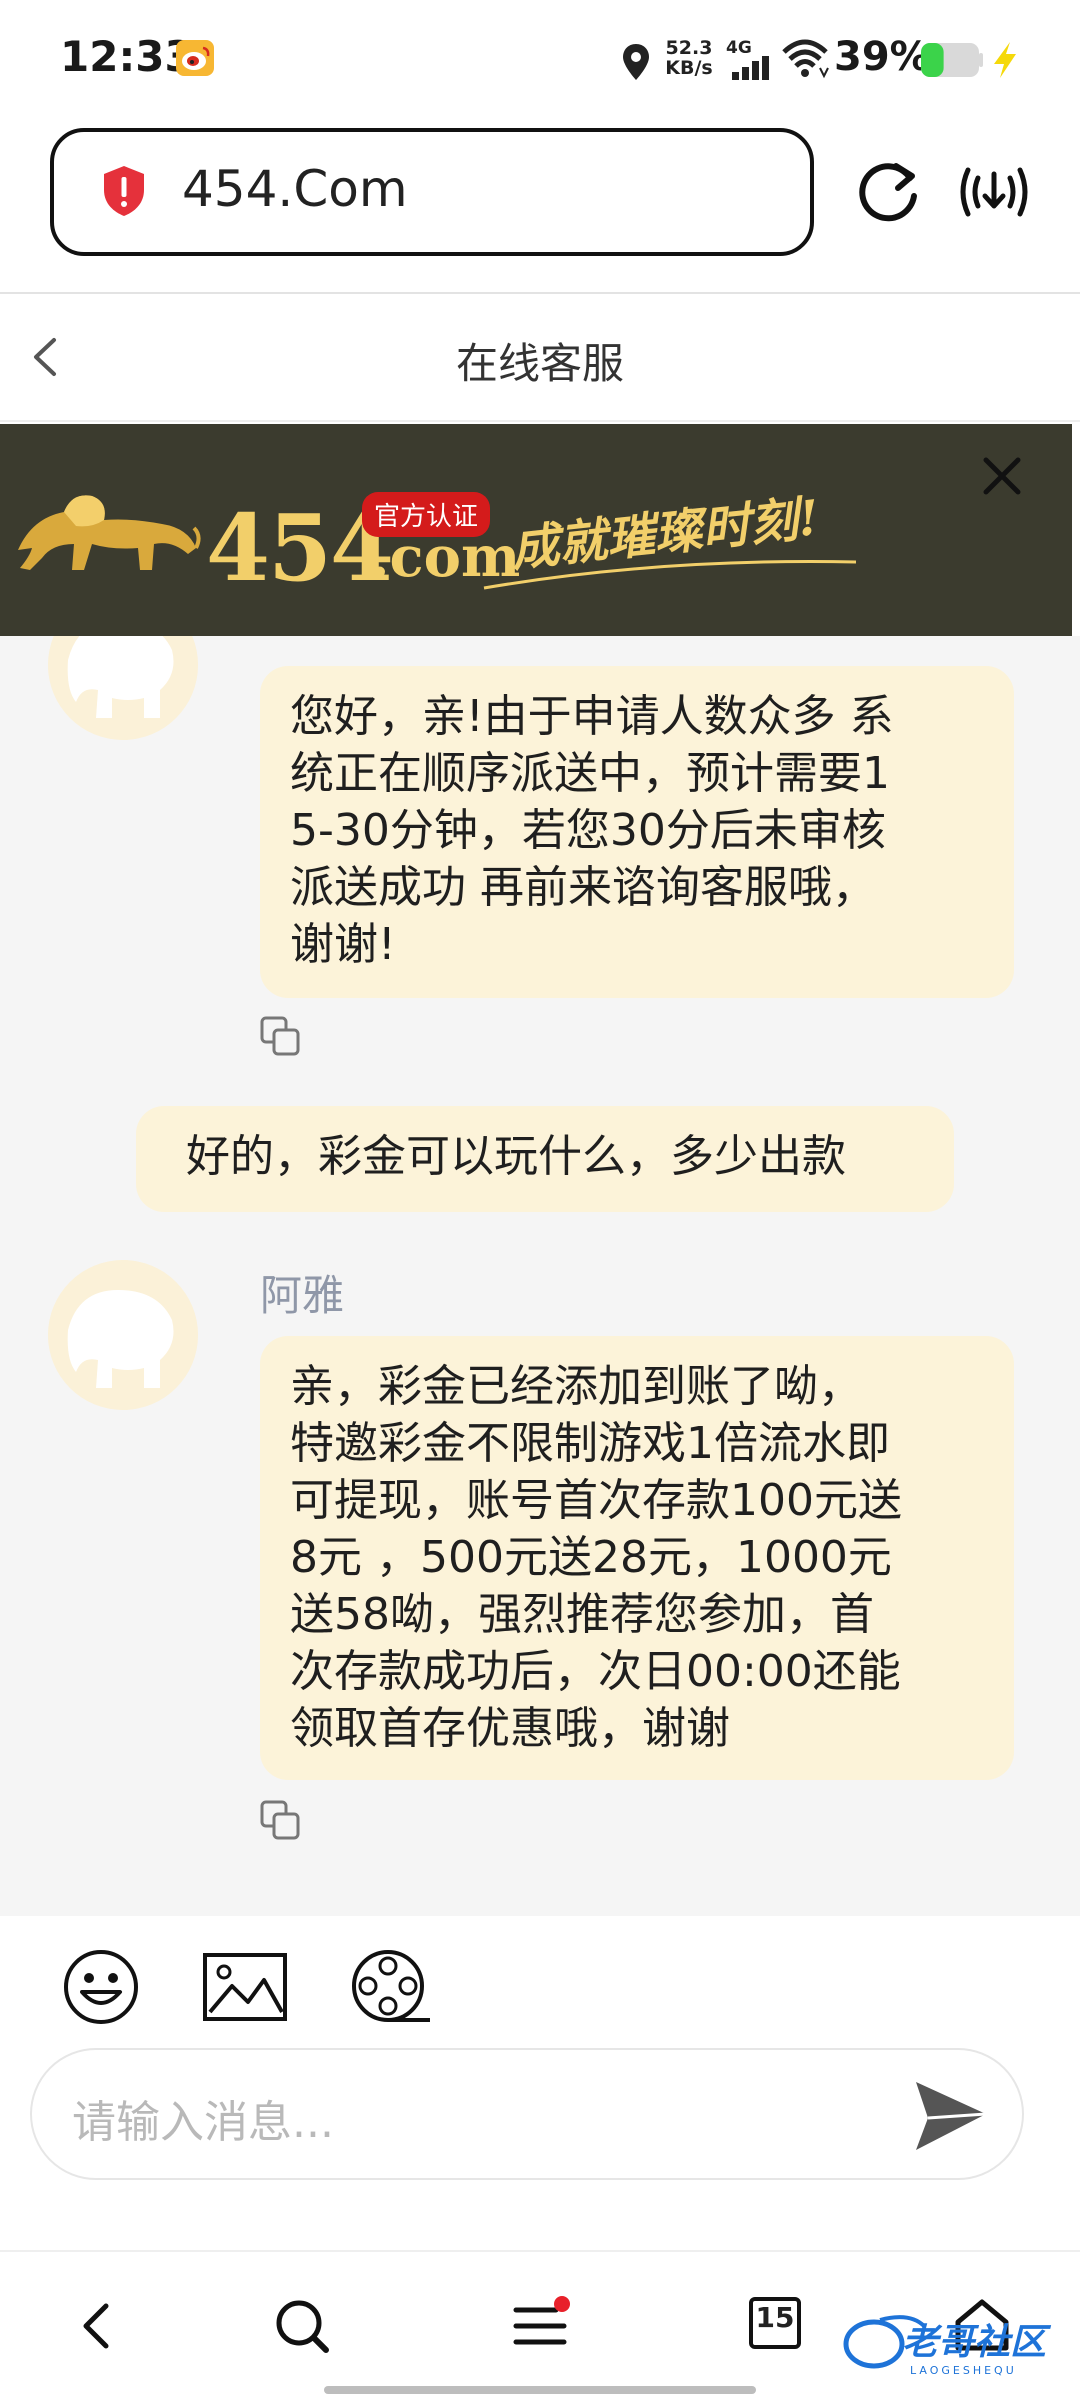 Image resolution: width=1080 pixels, height=2400 pixels. I want to click on search-icon, so click(302, 2326).